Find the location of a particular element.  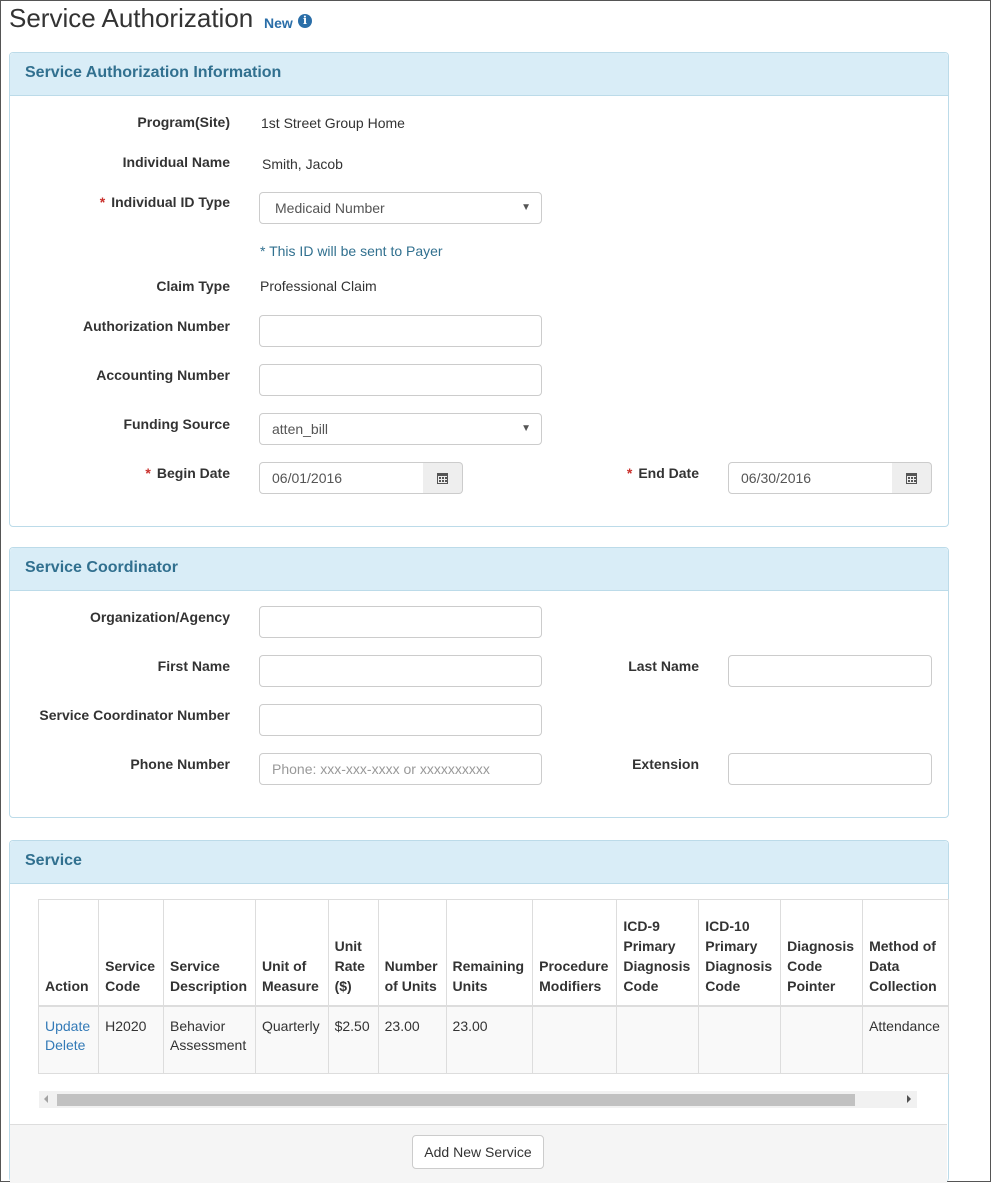

authorization-number-label: Authorization Number is located at coordinates (156, 326).